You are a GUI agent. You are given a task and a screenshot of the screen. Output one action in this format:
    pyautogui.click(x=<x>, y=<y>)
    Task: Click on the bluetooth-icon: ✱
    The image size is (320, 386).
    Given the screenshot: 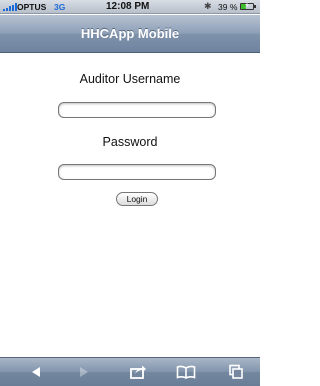 What is the action you would take?
    pyautogui.click(x=208, y=6)
    